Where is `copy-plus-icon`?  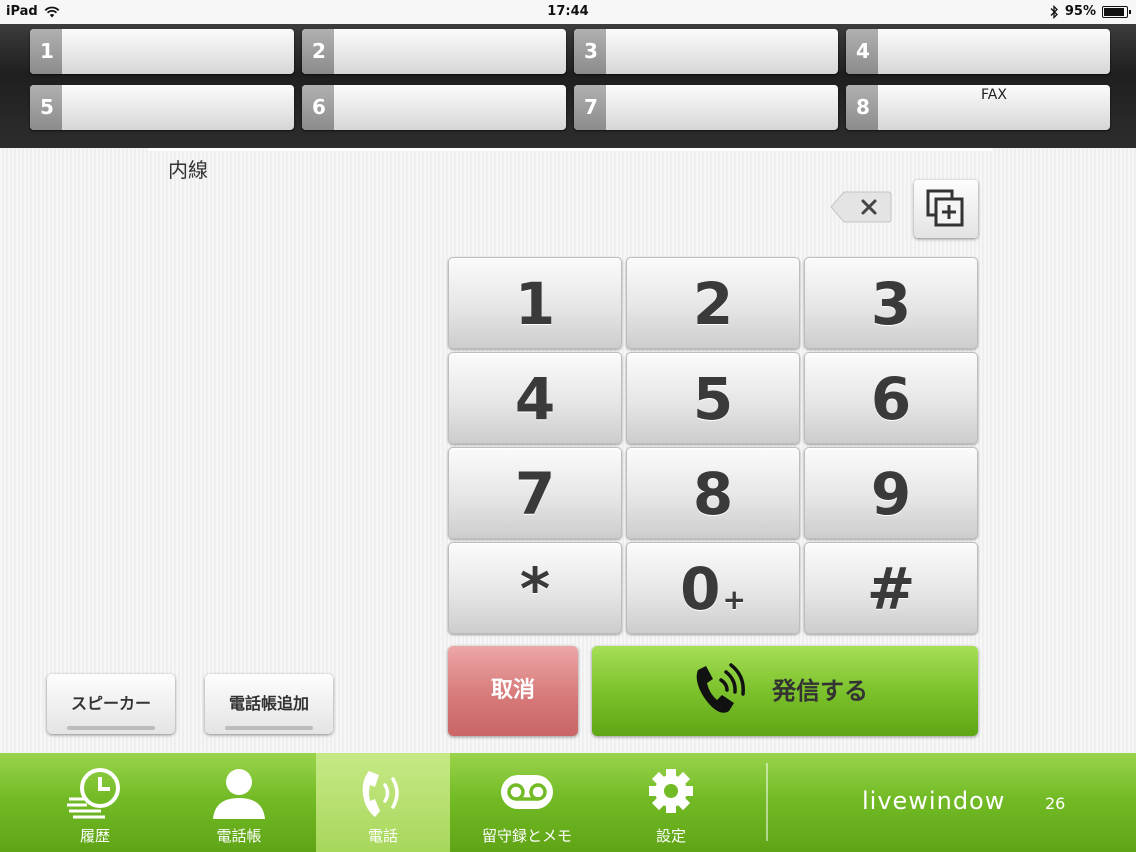
copy-plus-icon is located at coordinates (945, 208).